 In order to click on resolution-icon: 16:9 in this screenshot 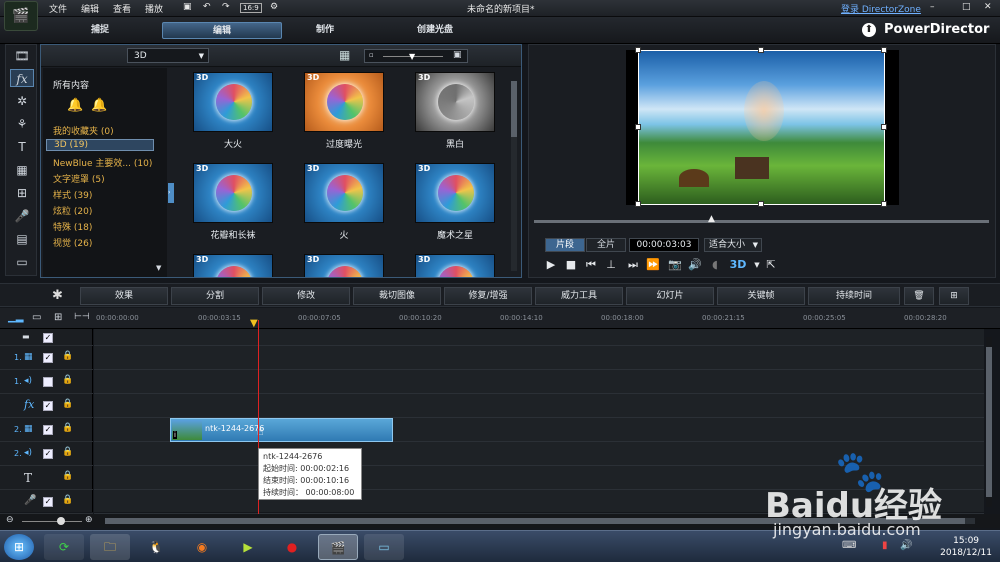, I will do `click(251, 8)`.